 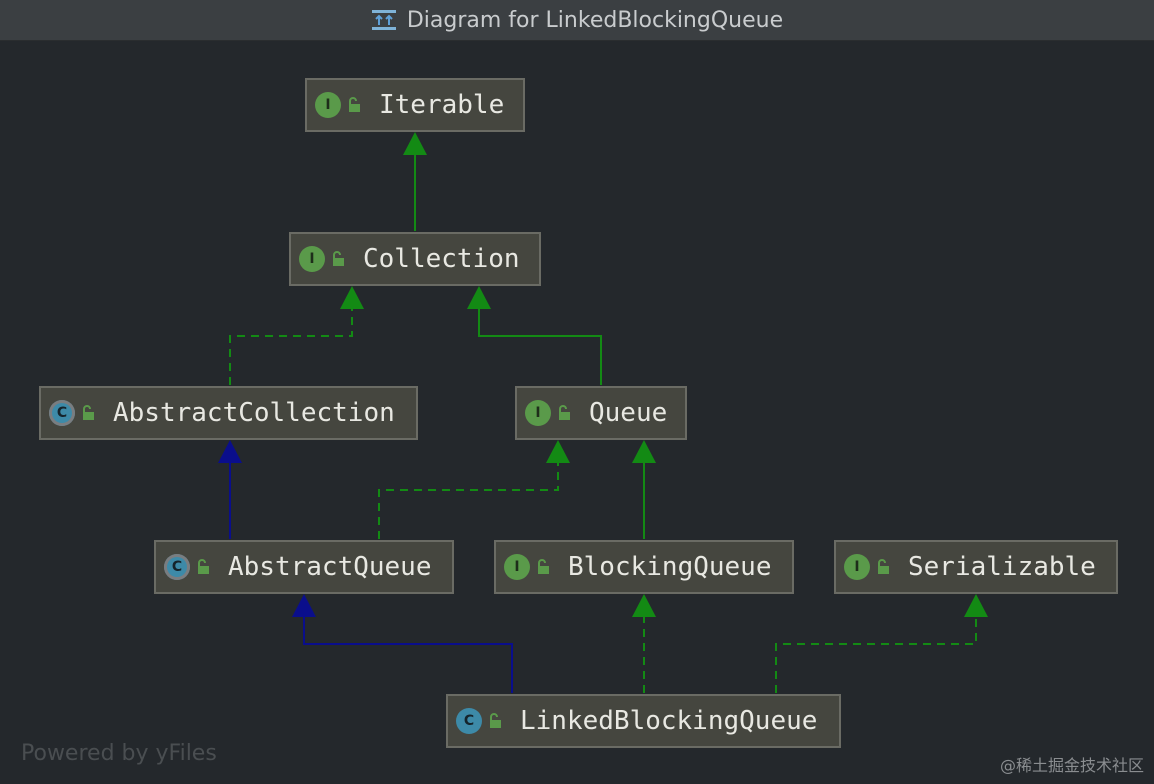 What do you see at coordinates (442, 105) in the screenshot?
I see `node-label: Iterable` at bounding box center [442, 105].